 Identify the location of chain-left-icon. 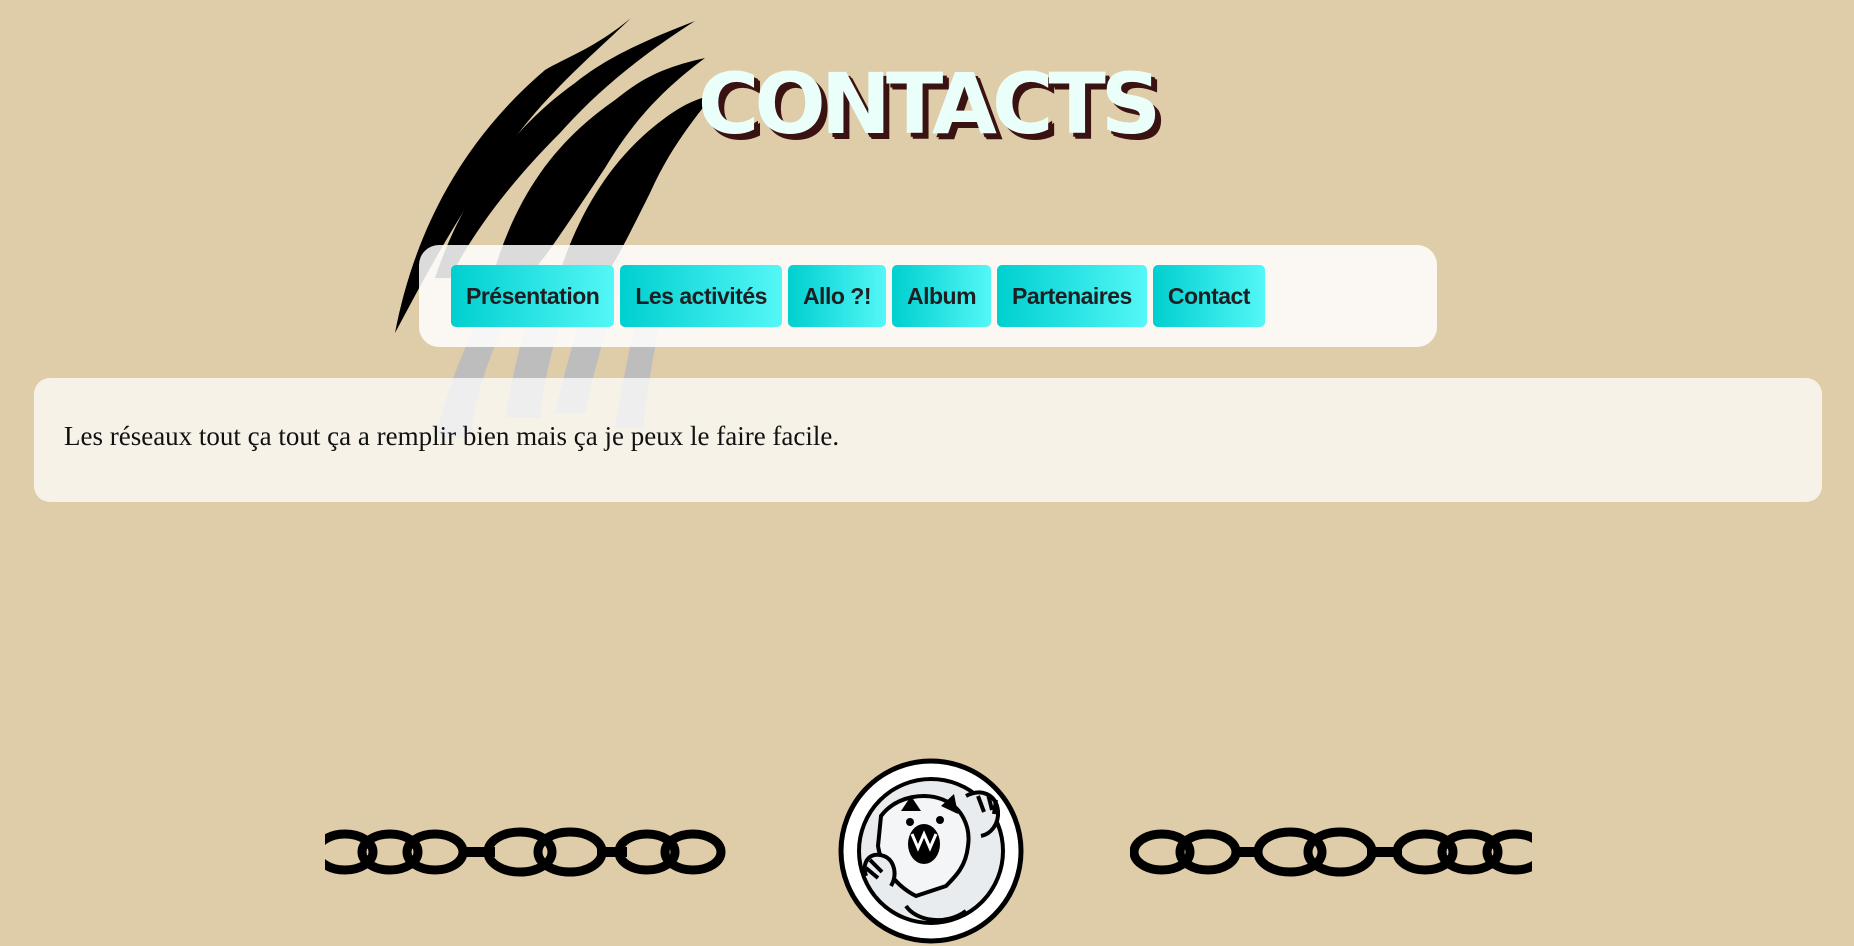
(525, 852).